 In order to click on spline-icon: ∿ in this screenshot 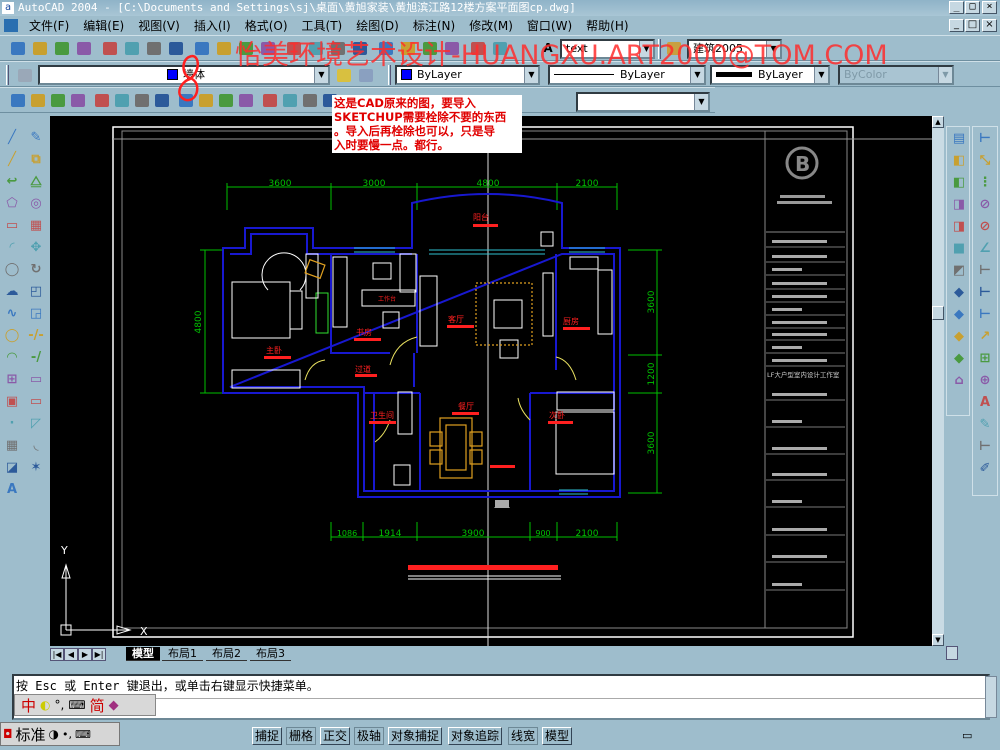, I will do `click(12, 313)`.